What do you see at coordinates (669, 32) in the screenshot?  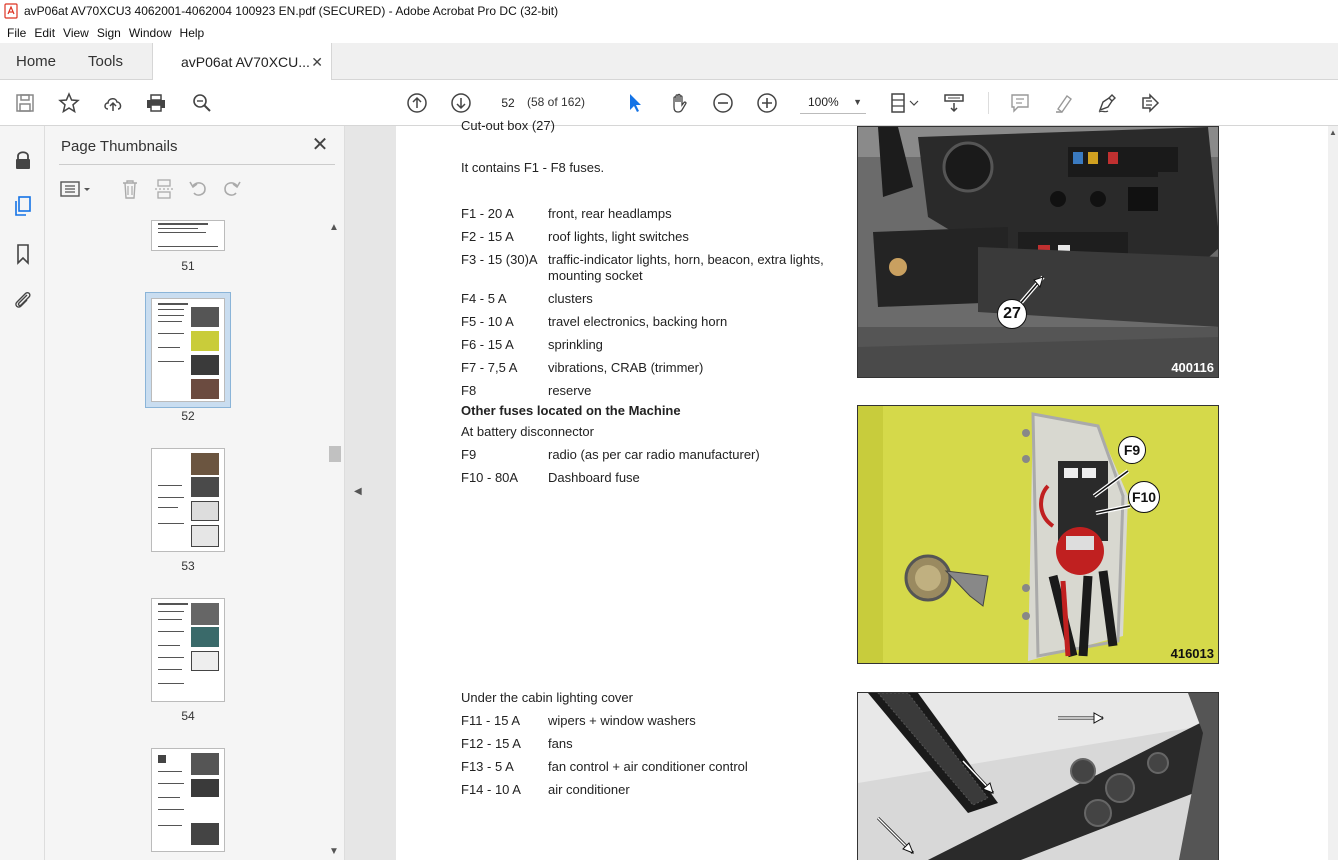 I see `menu-bar: File Edit View Sign Window Help` at bounding box center [669, 32].